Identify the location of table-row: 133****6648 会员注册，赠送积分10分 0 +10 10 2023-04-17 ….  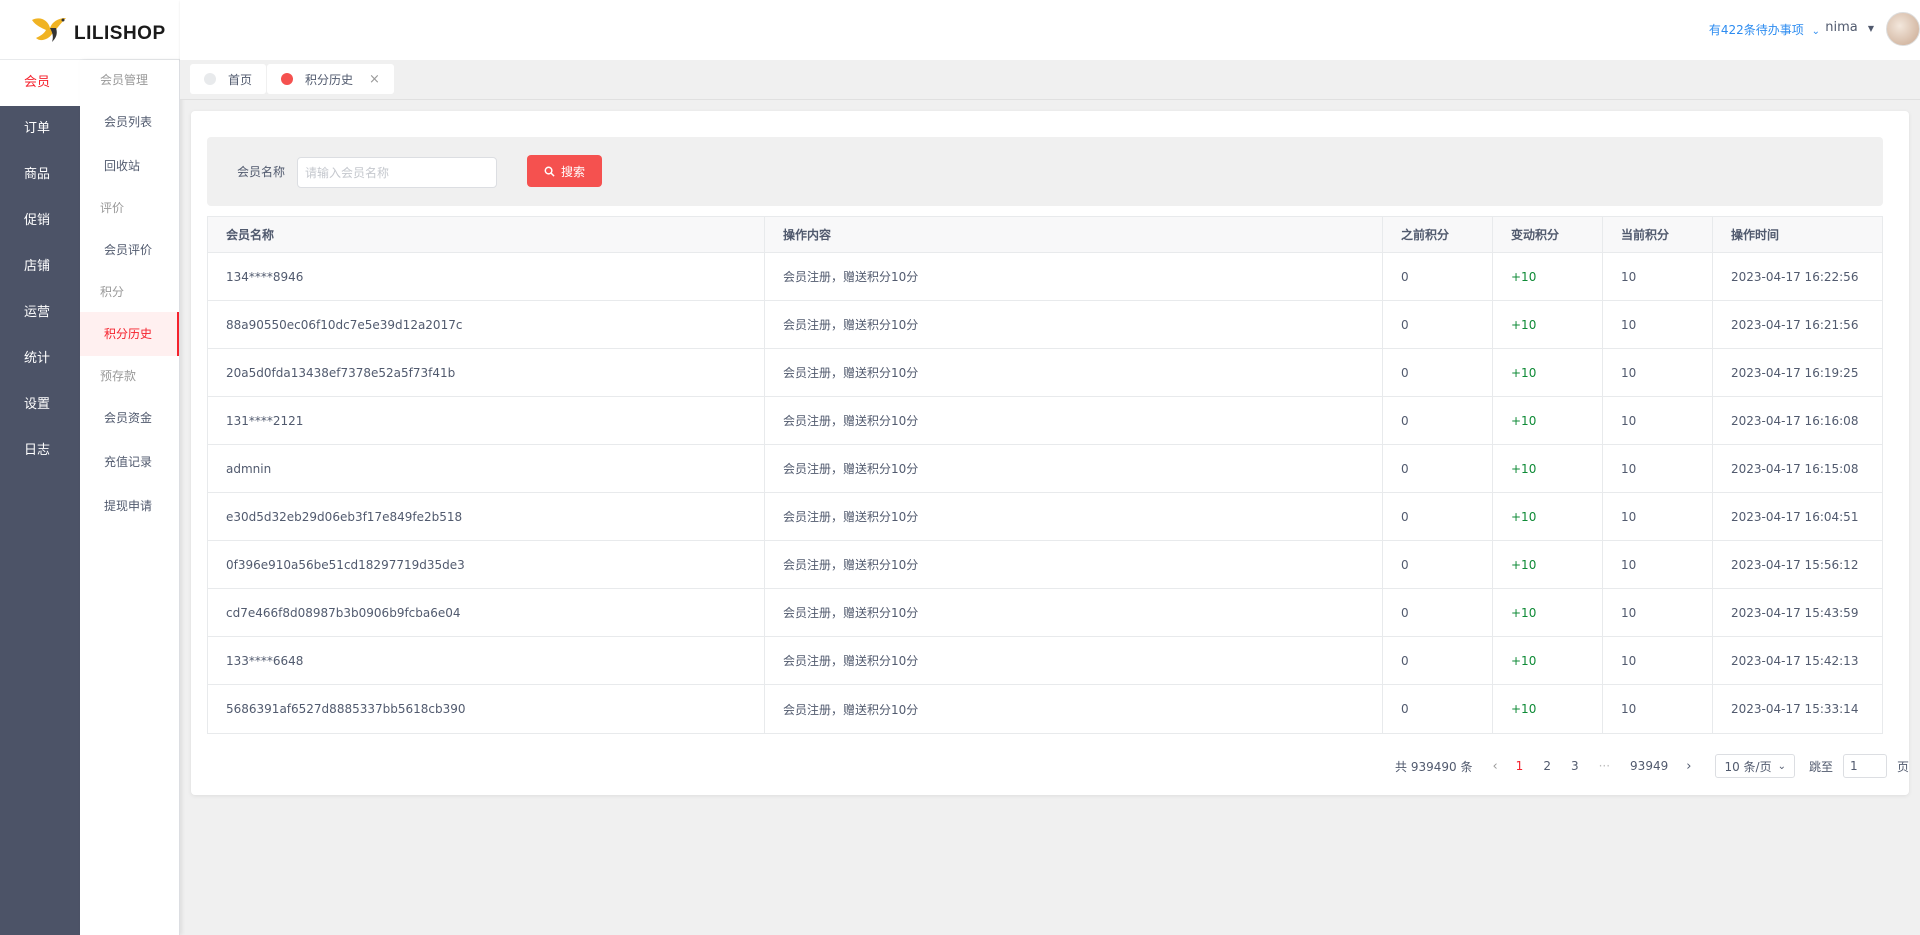
(1045, 661).